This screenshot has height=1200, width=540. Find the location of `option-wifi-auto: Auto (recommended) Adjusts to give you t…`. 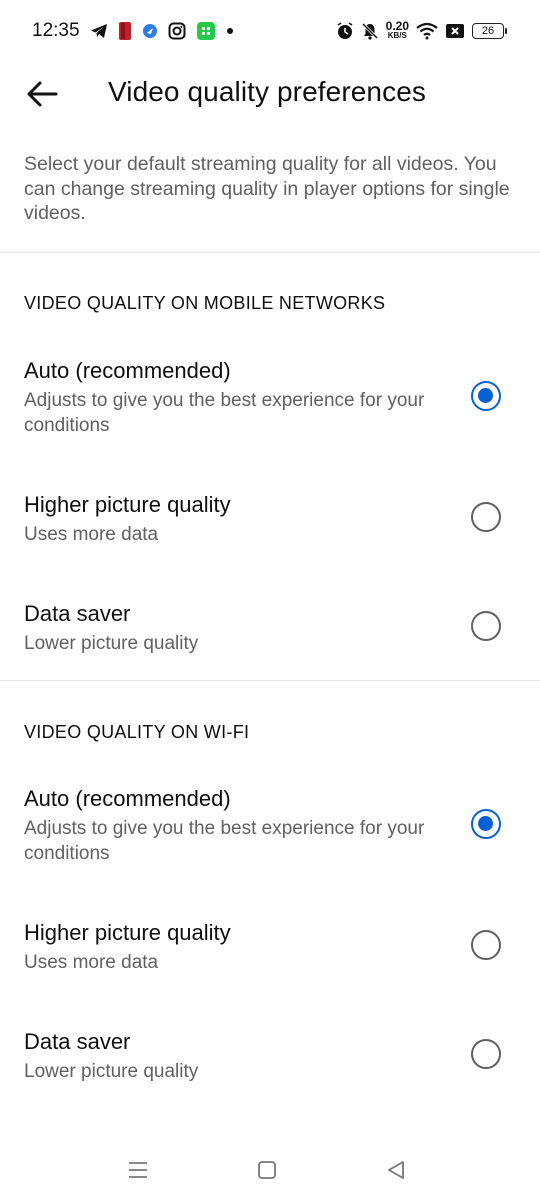

option-wifi-auto: Auto (recommended) Adjusts to give you t… is located at coordinates (270, 824).